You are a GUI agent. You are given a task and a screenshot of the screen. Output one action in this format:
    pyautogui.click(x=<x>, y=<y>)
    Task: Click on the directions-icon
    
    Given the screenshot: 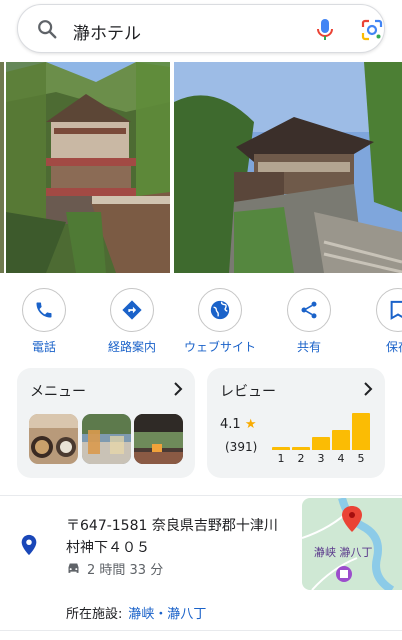 What is the action you would take?
    pyautogui.click(x=132, y=310)
    